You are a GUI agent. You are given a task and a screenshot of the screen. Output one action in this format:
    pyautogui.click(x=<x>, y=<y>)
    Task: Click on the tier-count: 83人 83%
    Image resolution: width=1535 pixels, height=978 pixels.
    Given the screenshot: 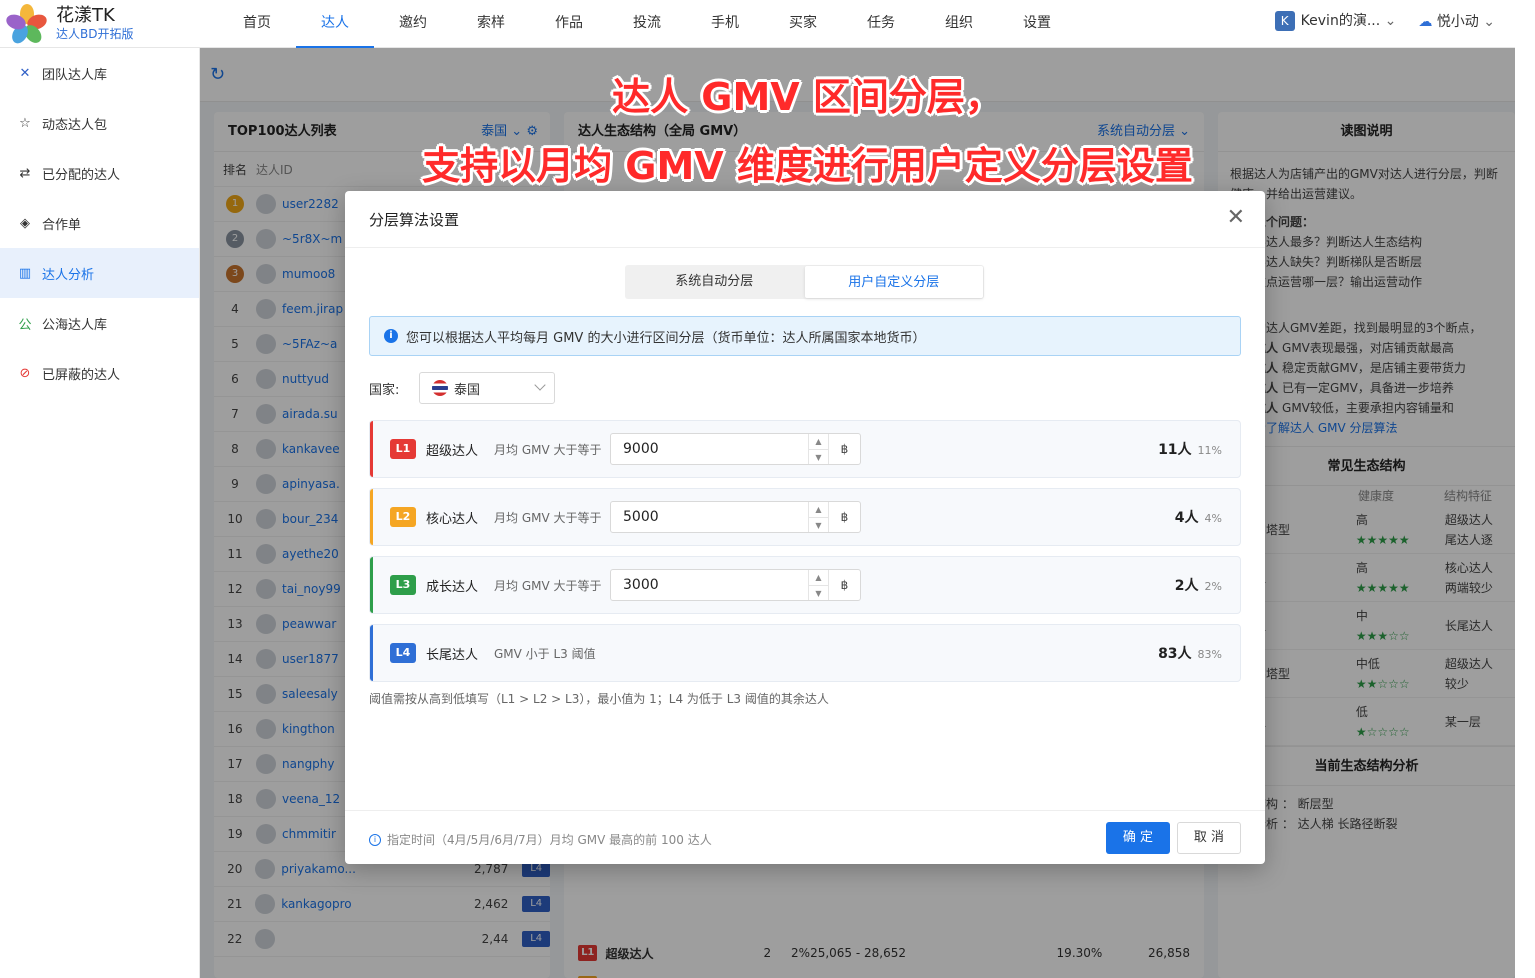 What is the action you would take?
    pyautogui.click(x=1190, y=653)
    